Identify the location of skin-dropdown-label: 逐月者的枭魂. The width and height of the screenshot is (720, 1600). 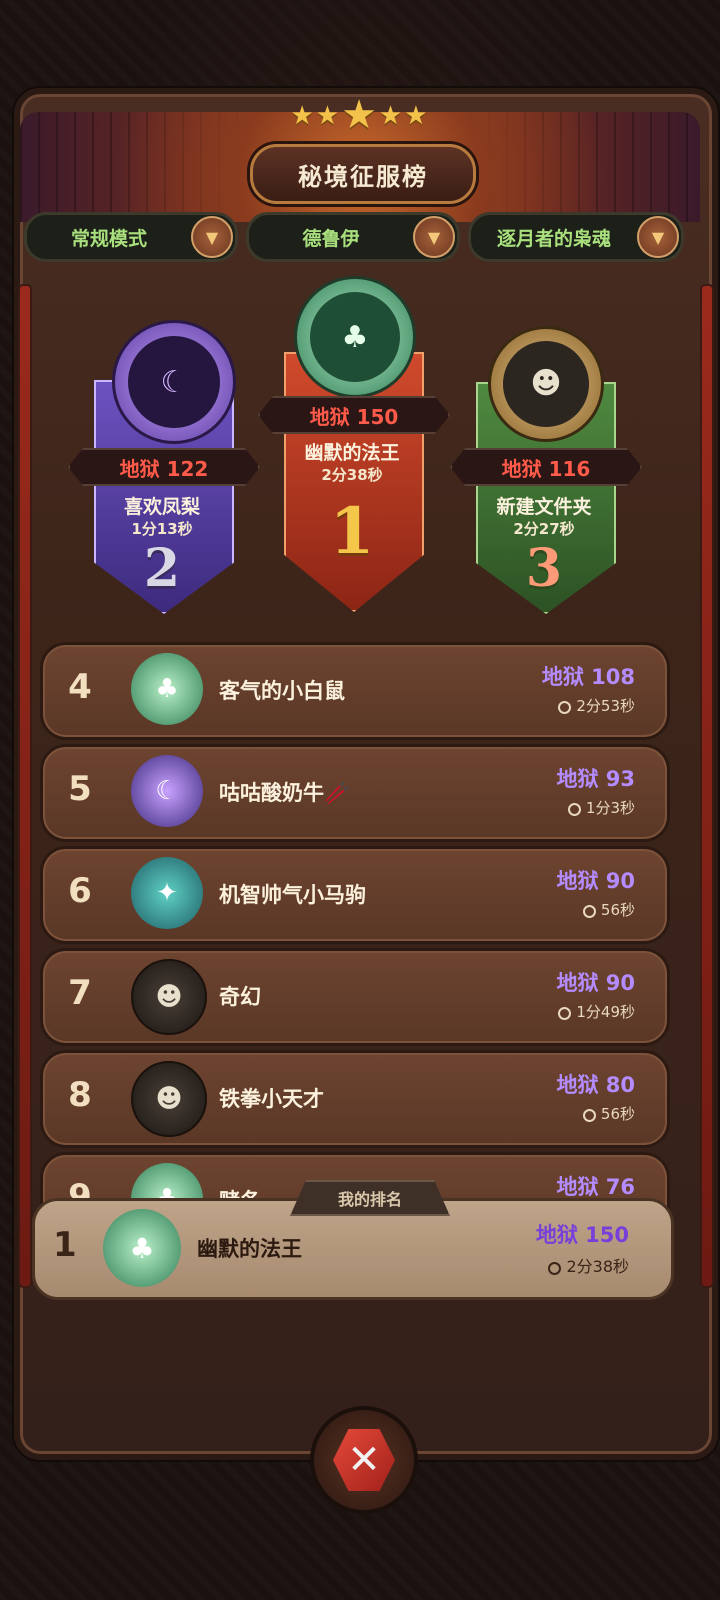
(553, 238).